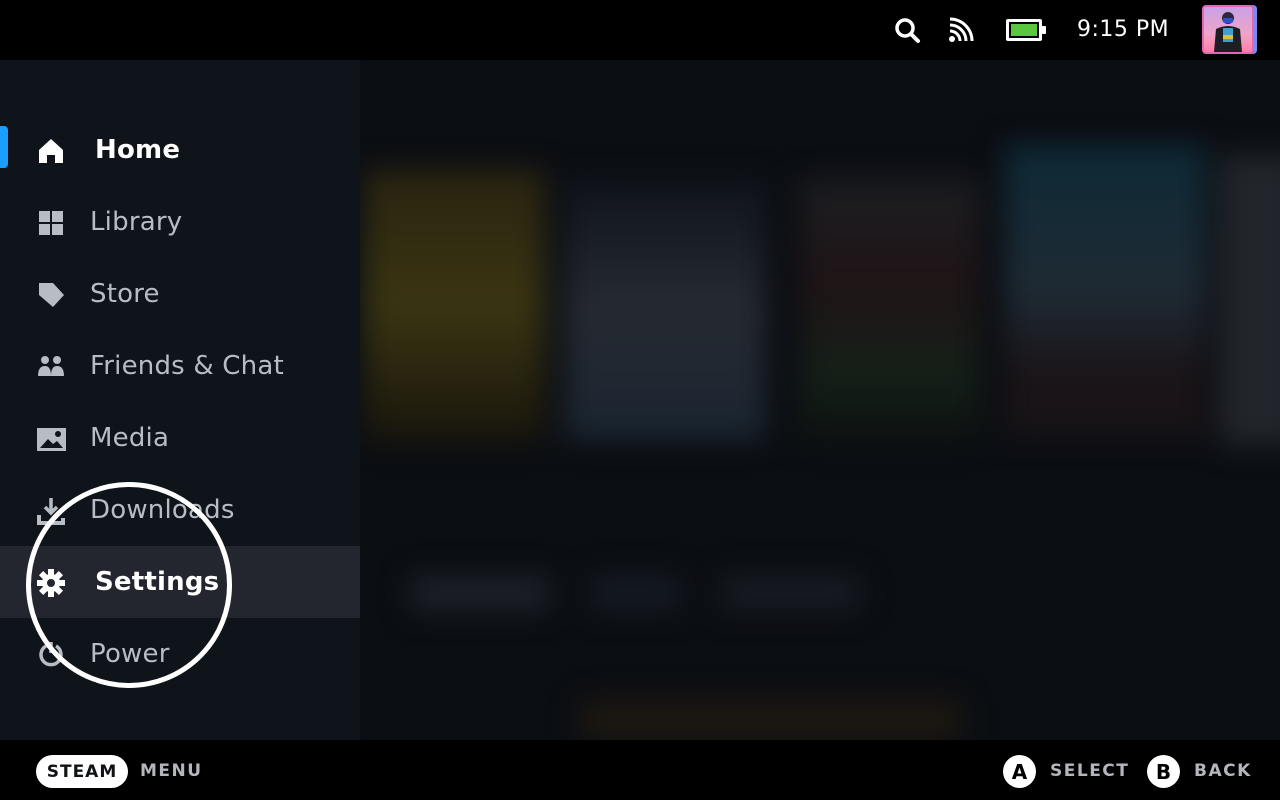  I want to click on select-hint-label: SELECT, so click(1090, 771).